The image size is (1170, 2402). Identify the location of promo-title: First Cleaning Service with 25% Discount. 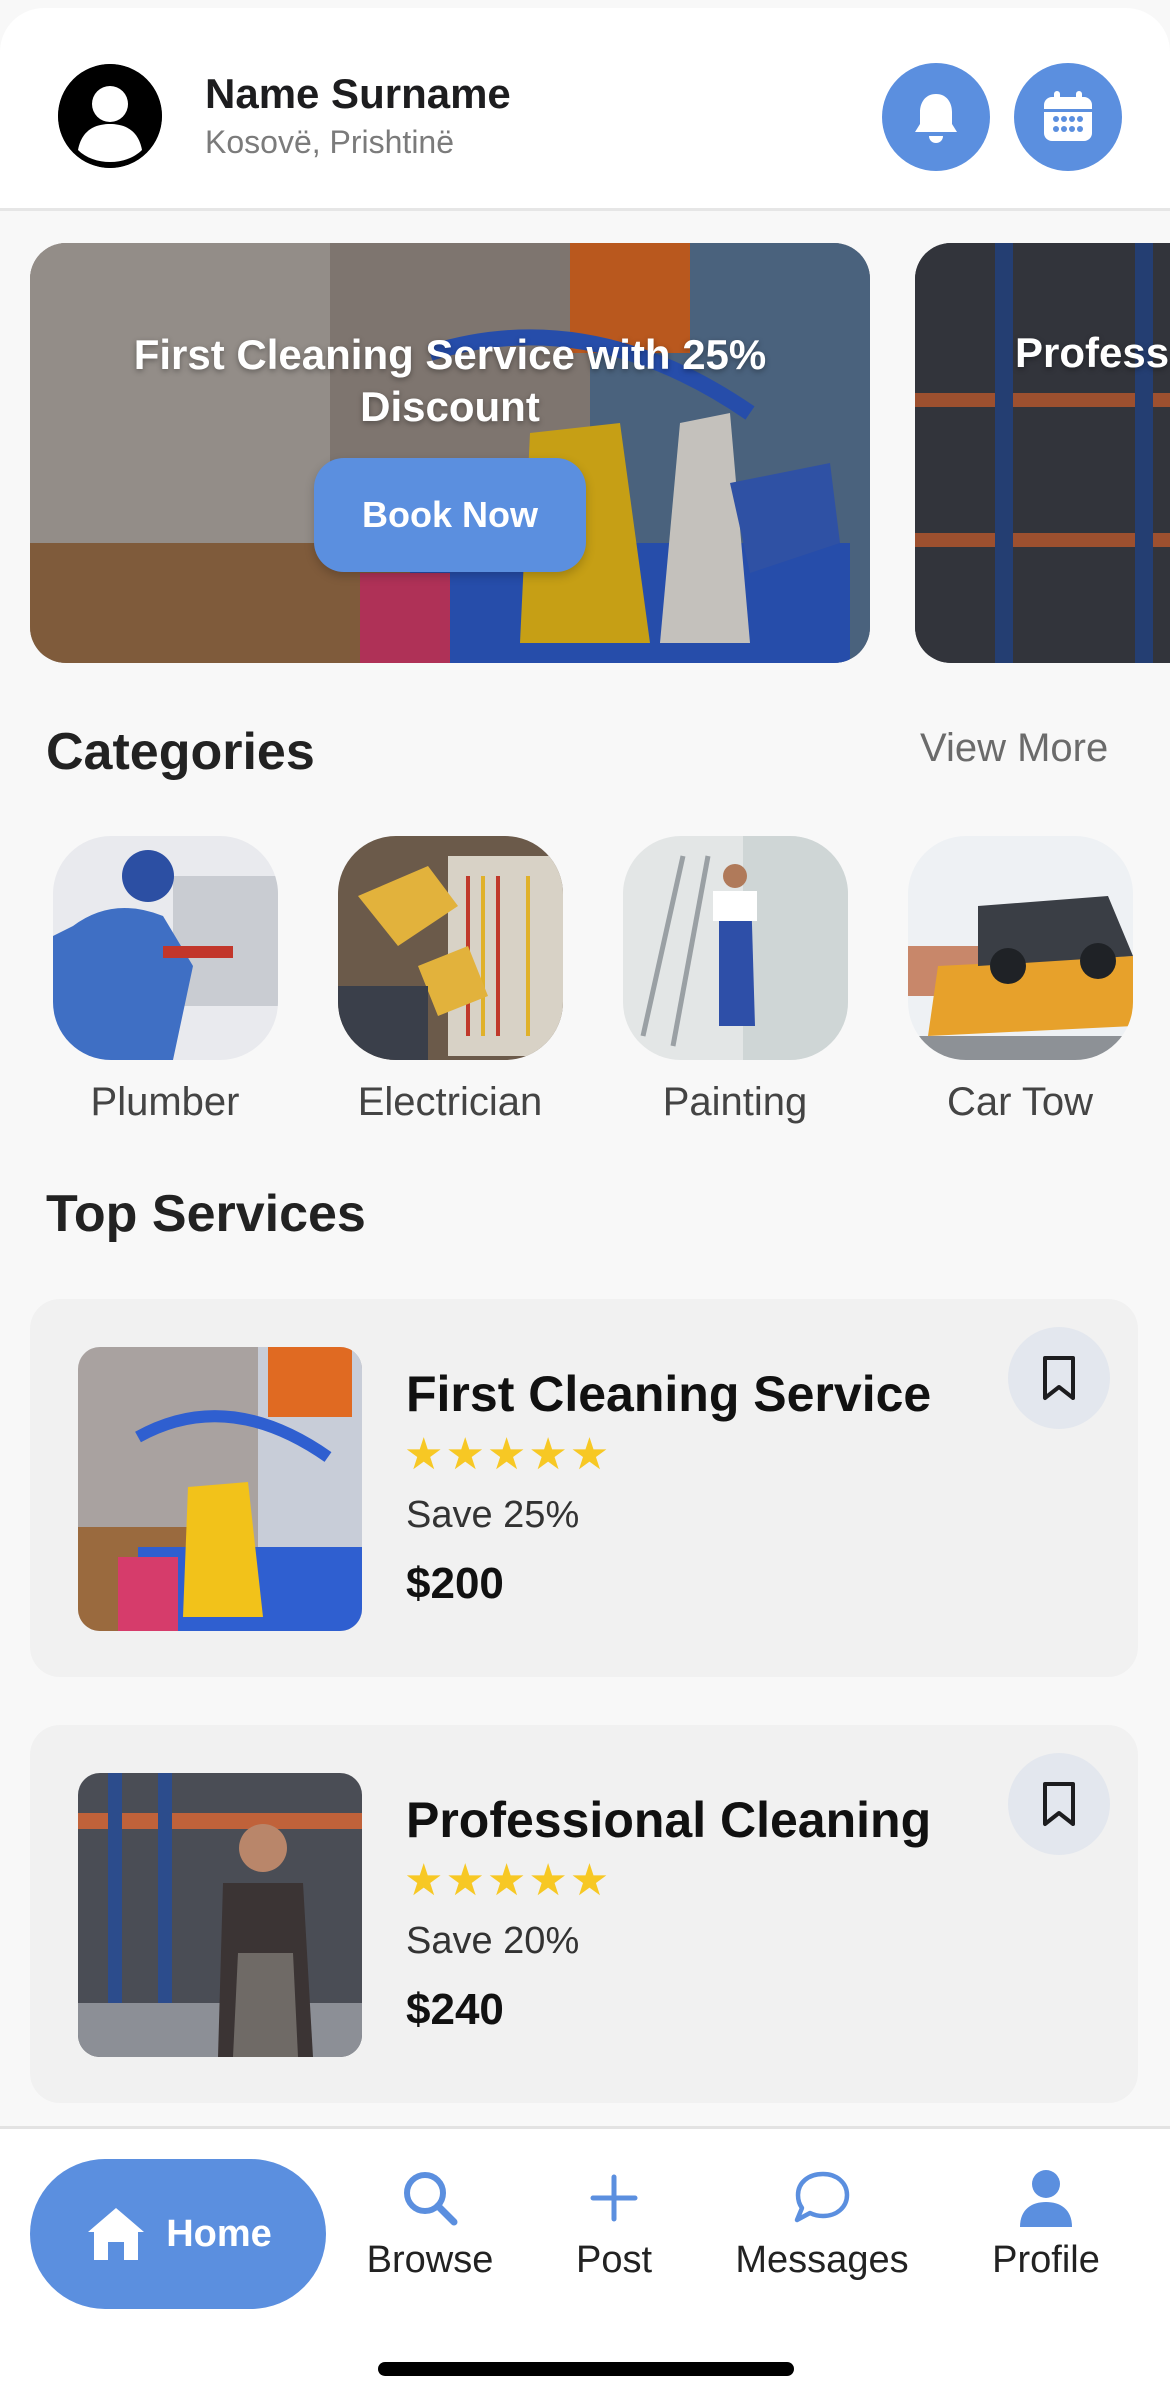
(450, 380).